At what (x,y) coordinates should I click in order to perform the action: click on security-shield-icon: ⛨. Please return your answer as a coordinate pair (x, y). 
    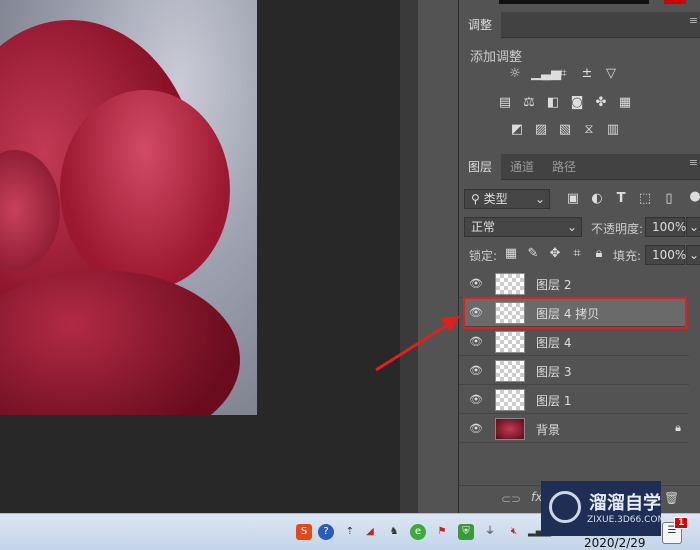
    Looking at the image, I should click on (466, 532).